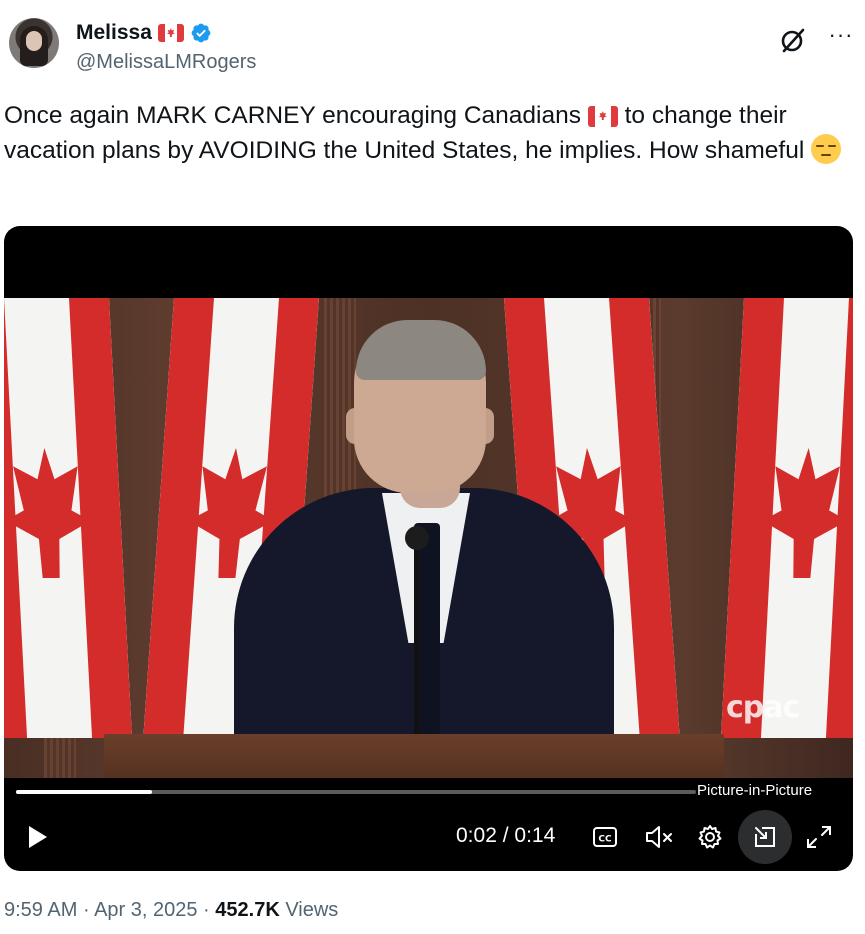 The image size is (865, 934). I want to click on video-progress-fill, so click(84, 792).